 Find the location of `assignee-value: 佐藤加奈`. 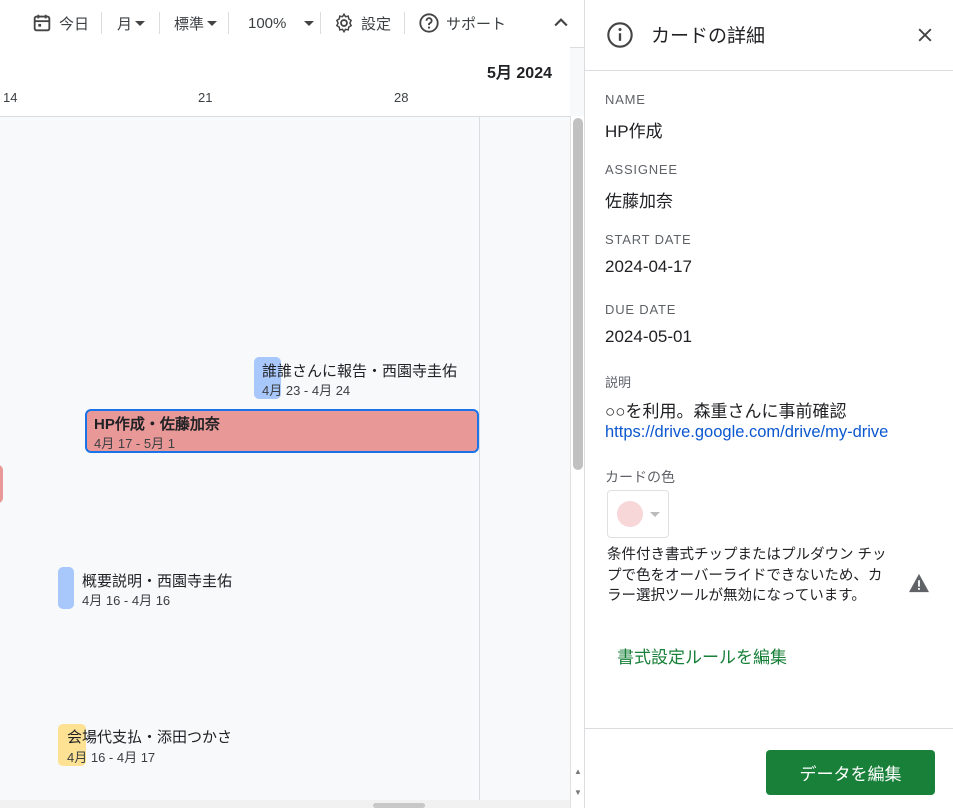

assignee-value: 佐藤加奈 is located at coordinates (639, 201).